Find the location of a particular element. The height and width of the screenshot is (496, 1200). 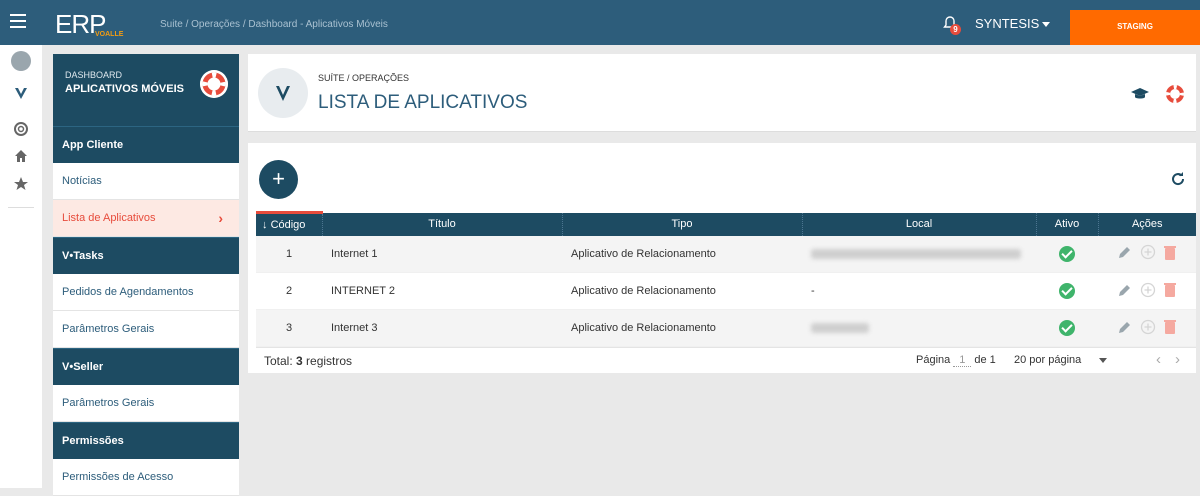

sidebar-item-noticias: Notícias is located at coordinates (146, 181).